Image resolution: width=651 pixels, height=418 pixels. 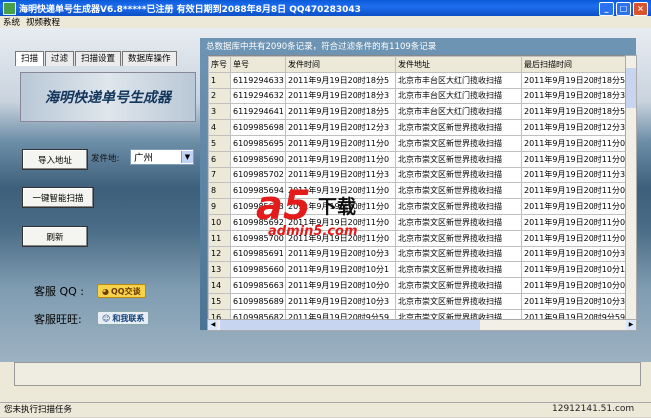 I want to click on grid-header-row: 序号 单号 发件时间 发件地址 最后扫描时间, so click(x=417, y=64).